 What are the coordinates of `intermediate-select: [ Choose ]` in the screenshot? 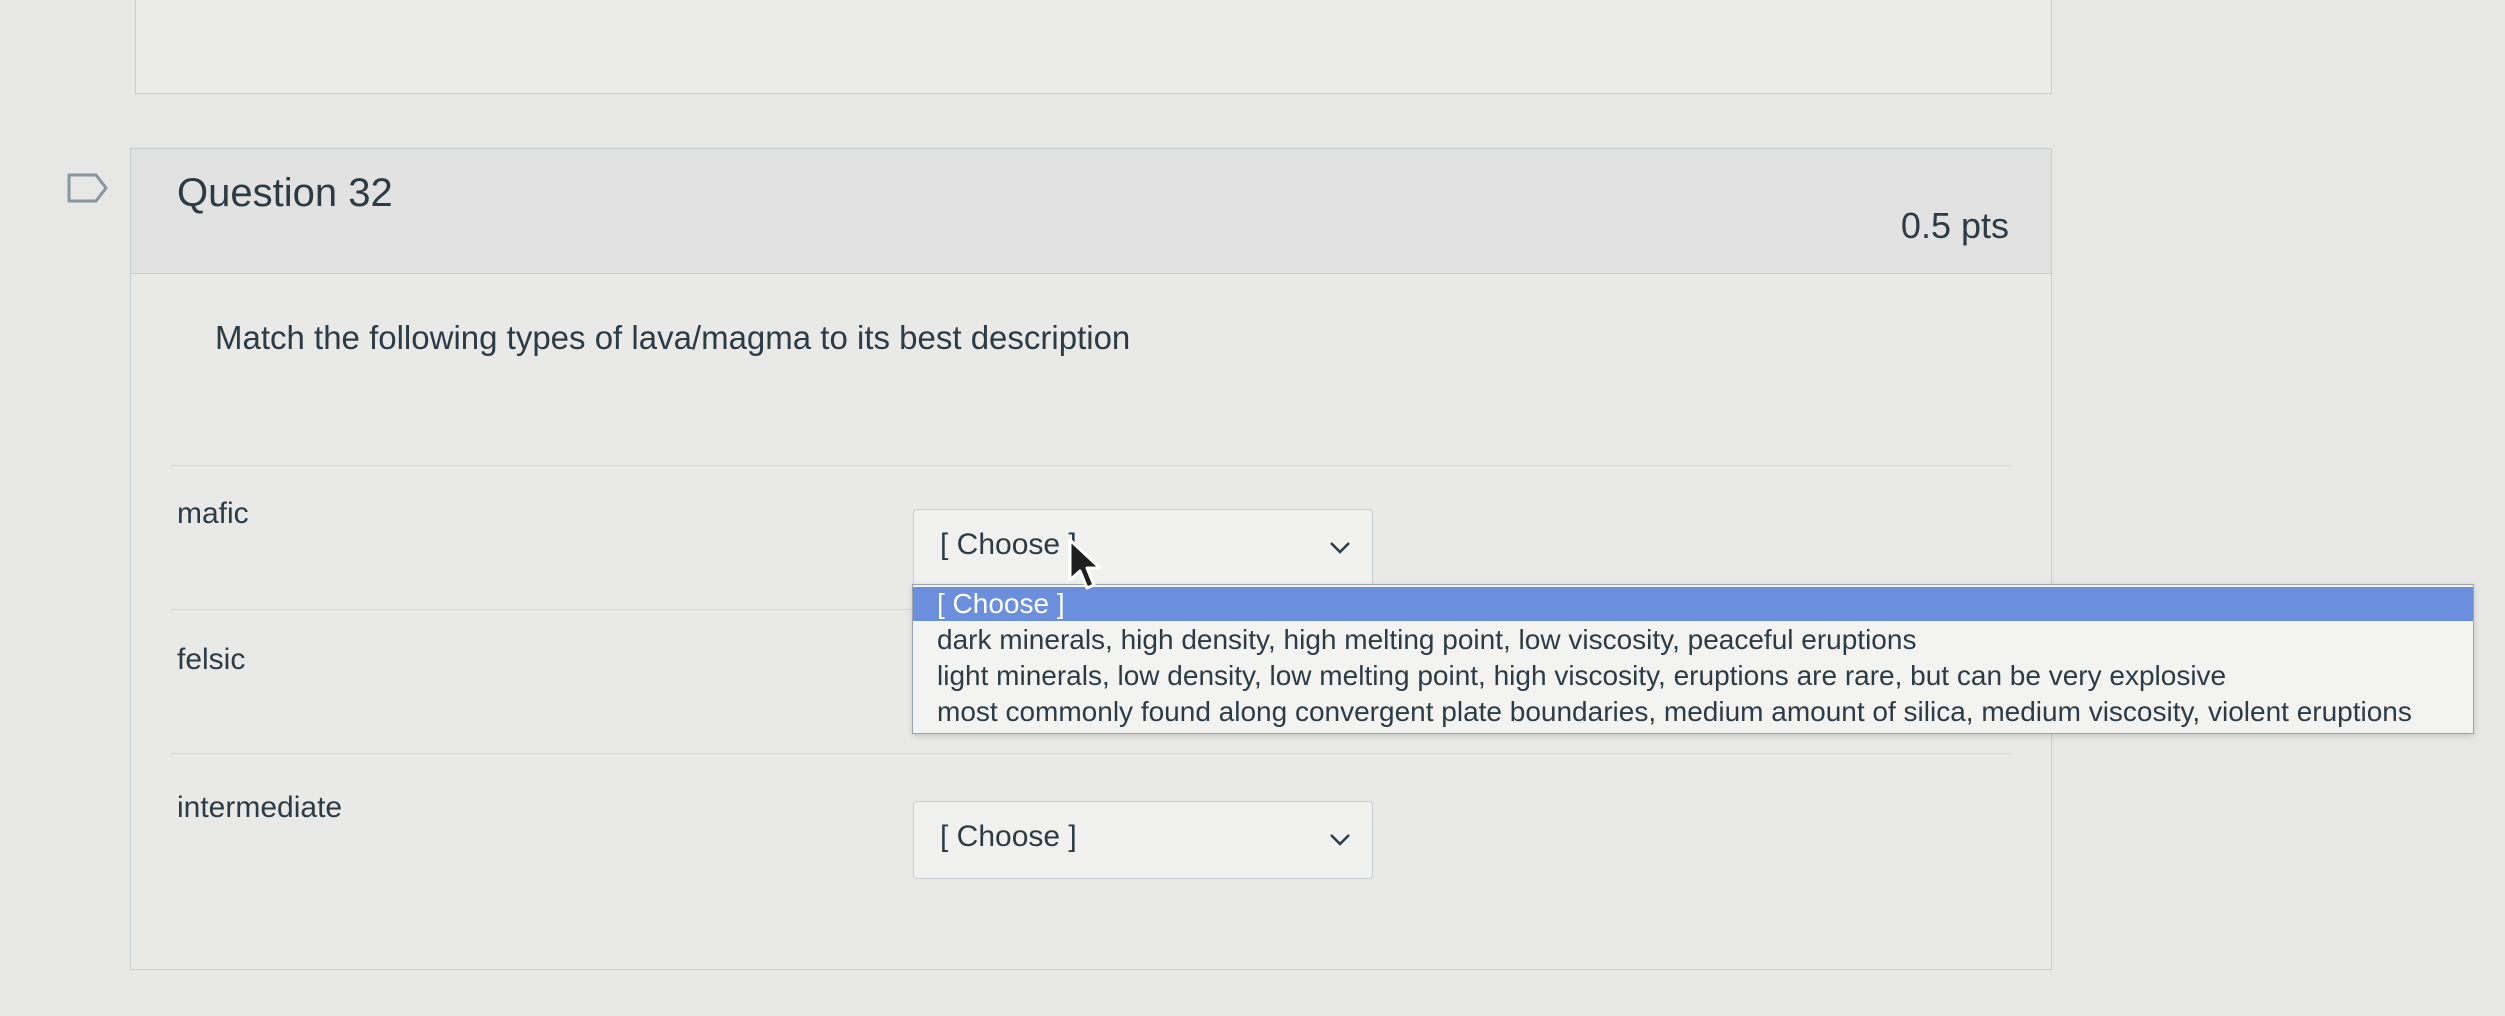 It's located at (1143, 840).